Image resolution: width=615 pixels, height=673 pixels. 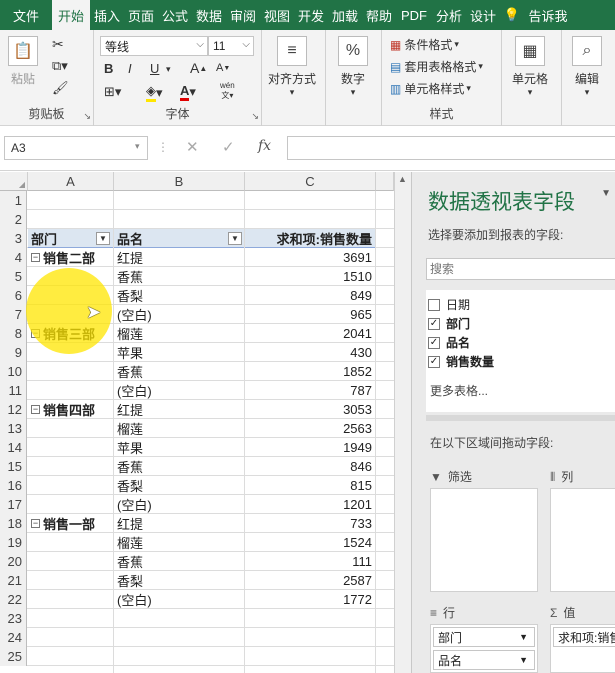 I want to click on cell-c: 1852, so click(x=310, y=371).